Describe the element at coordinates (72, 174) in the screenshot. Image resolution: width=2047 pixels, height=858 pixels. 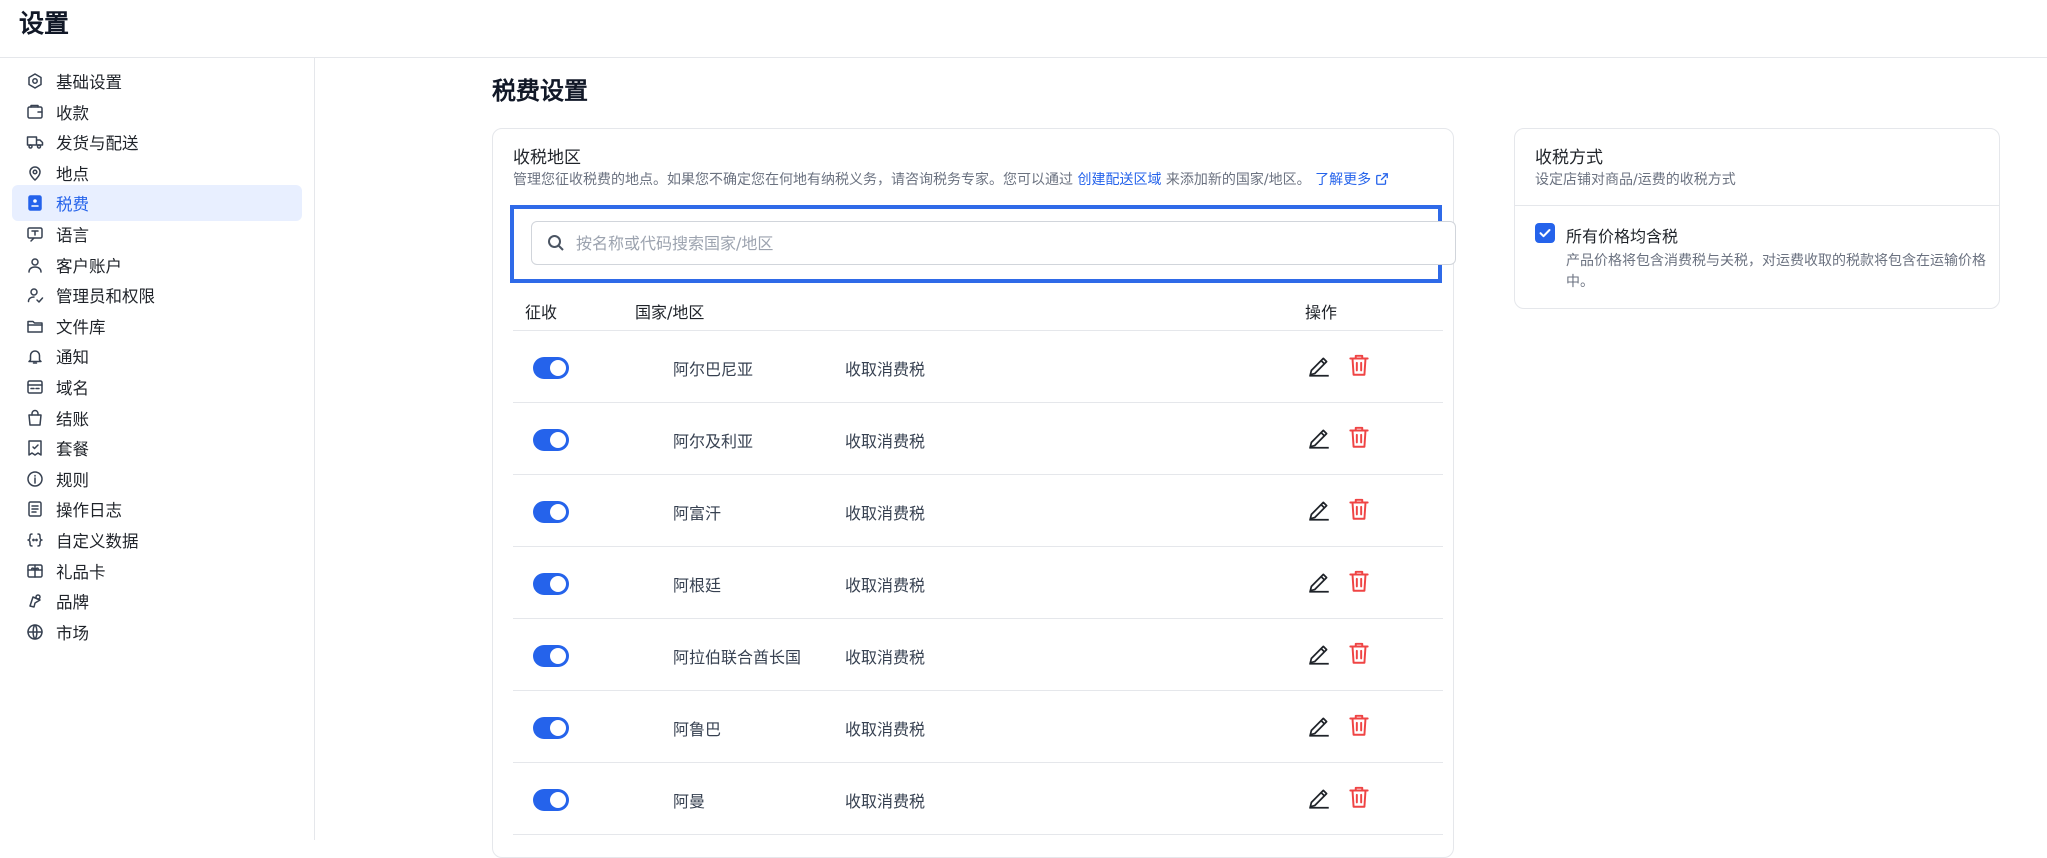
I see `sidebar-item-label: 地点` at that location.